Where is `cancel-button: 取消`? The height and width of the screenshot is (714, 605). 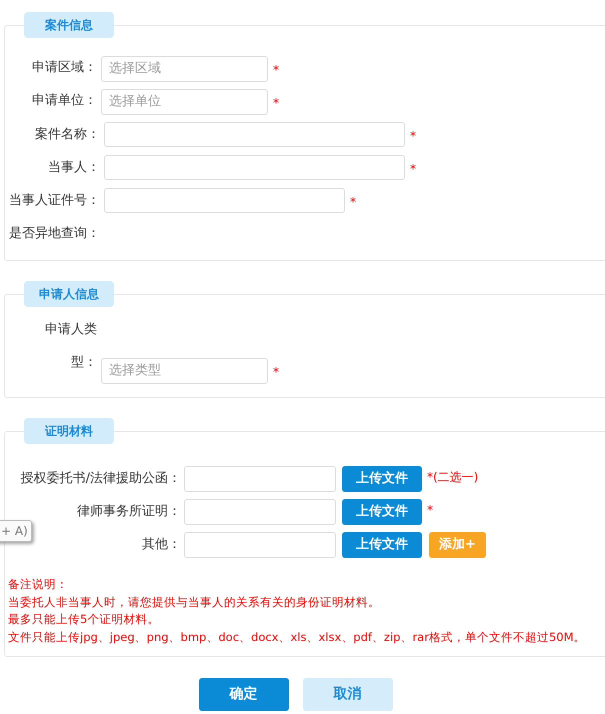 cancel-button: 取消 is located at coordinates (347, 694).